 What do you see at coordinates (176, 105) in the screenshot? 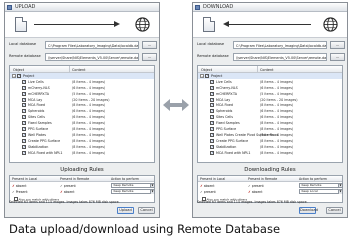
I see `swap-arrows-icon` at bounding box center [176, 105].